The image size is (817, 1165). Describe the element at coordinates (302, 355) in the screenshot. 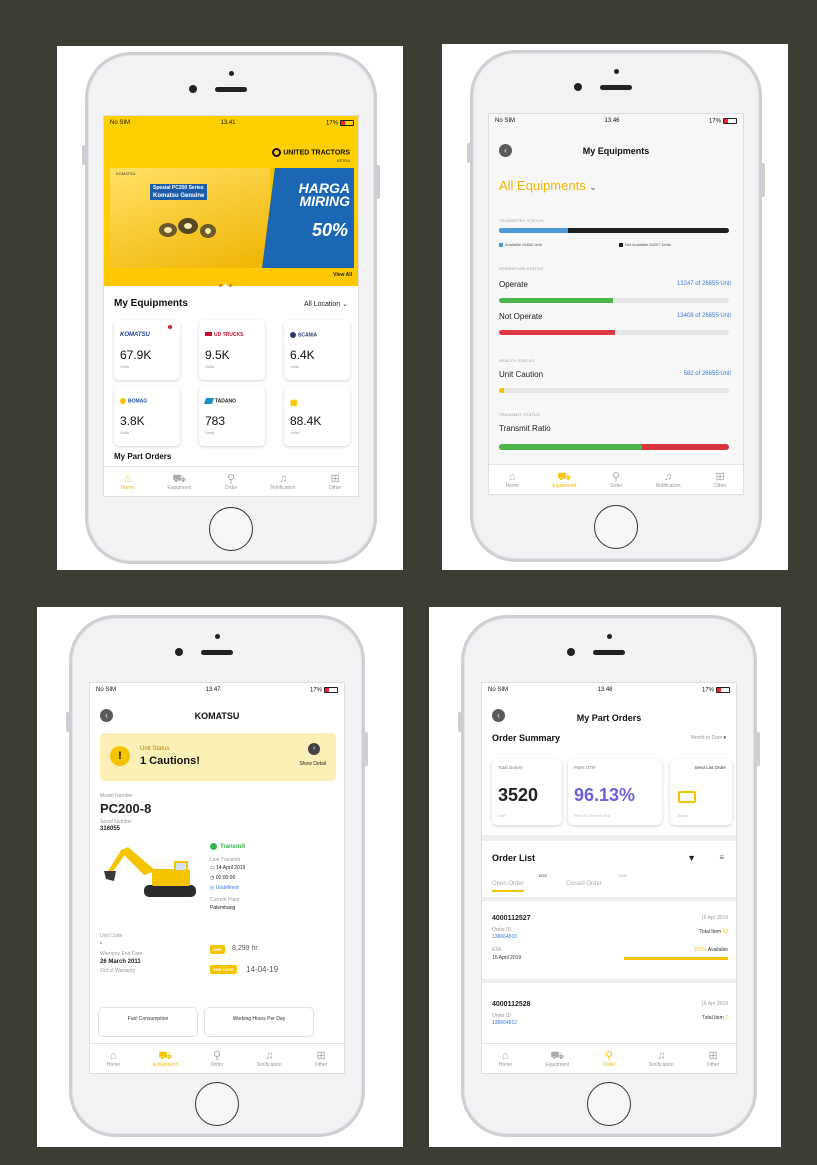

I see `equipment-count: 6.4K` at that location.